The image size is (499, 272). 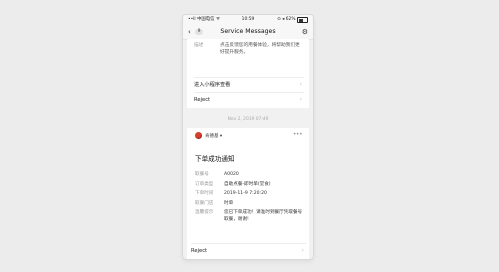 I want to click on battery-icon, so click(x=302, y=20).